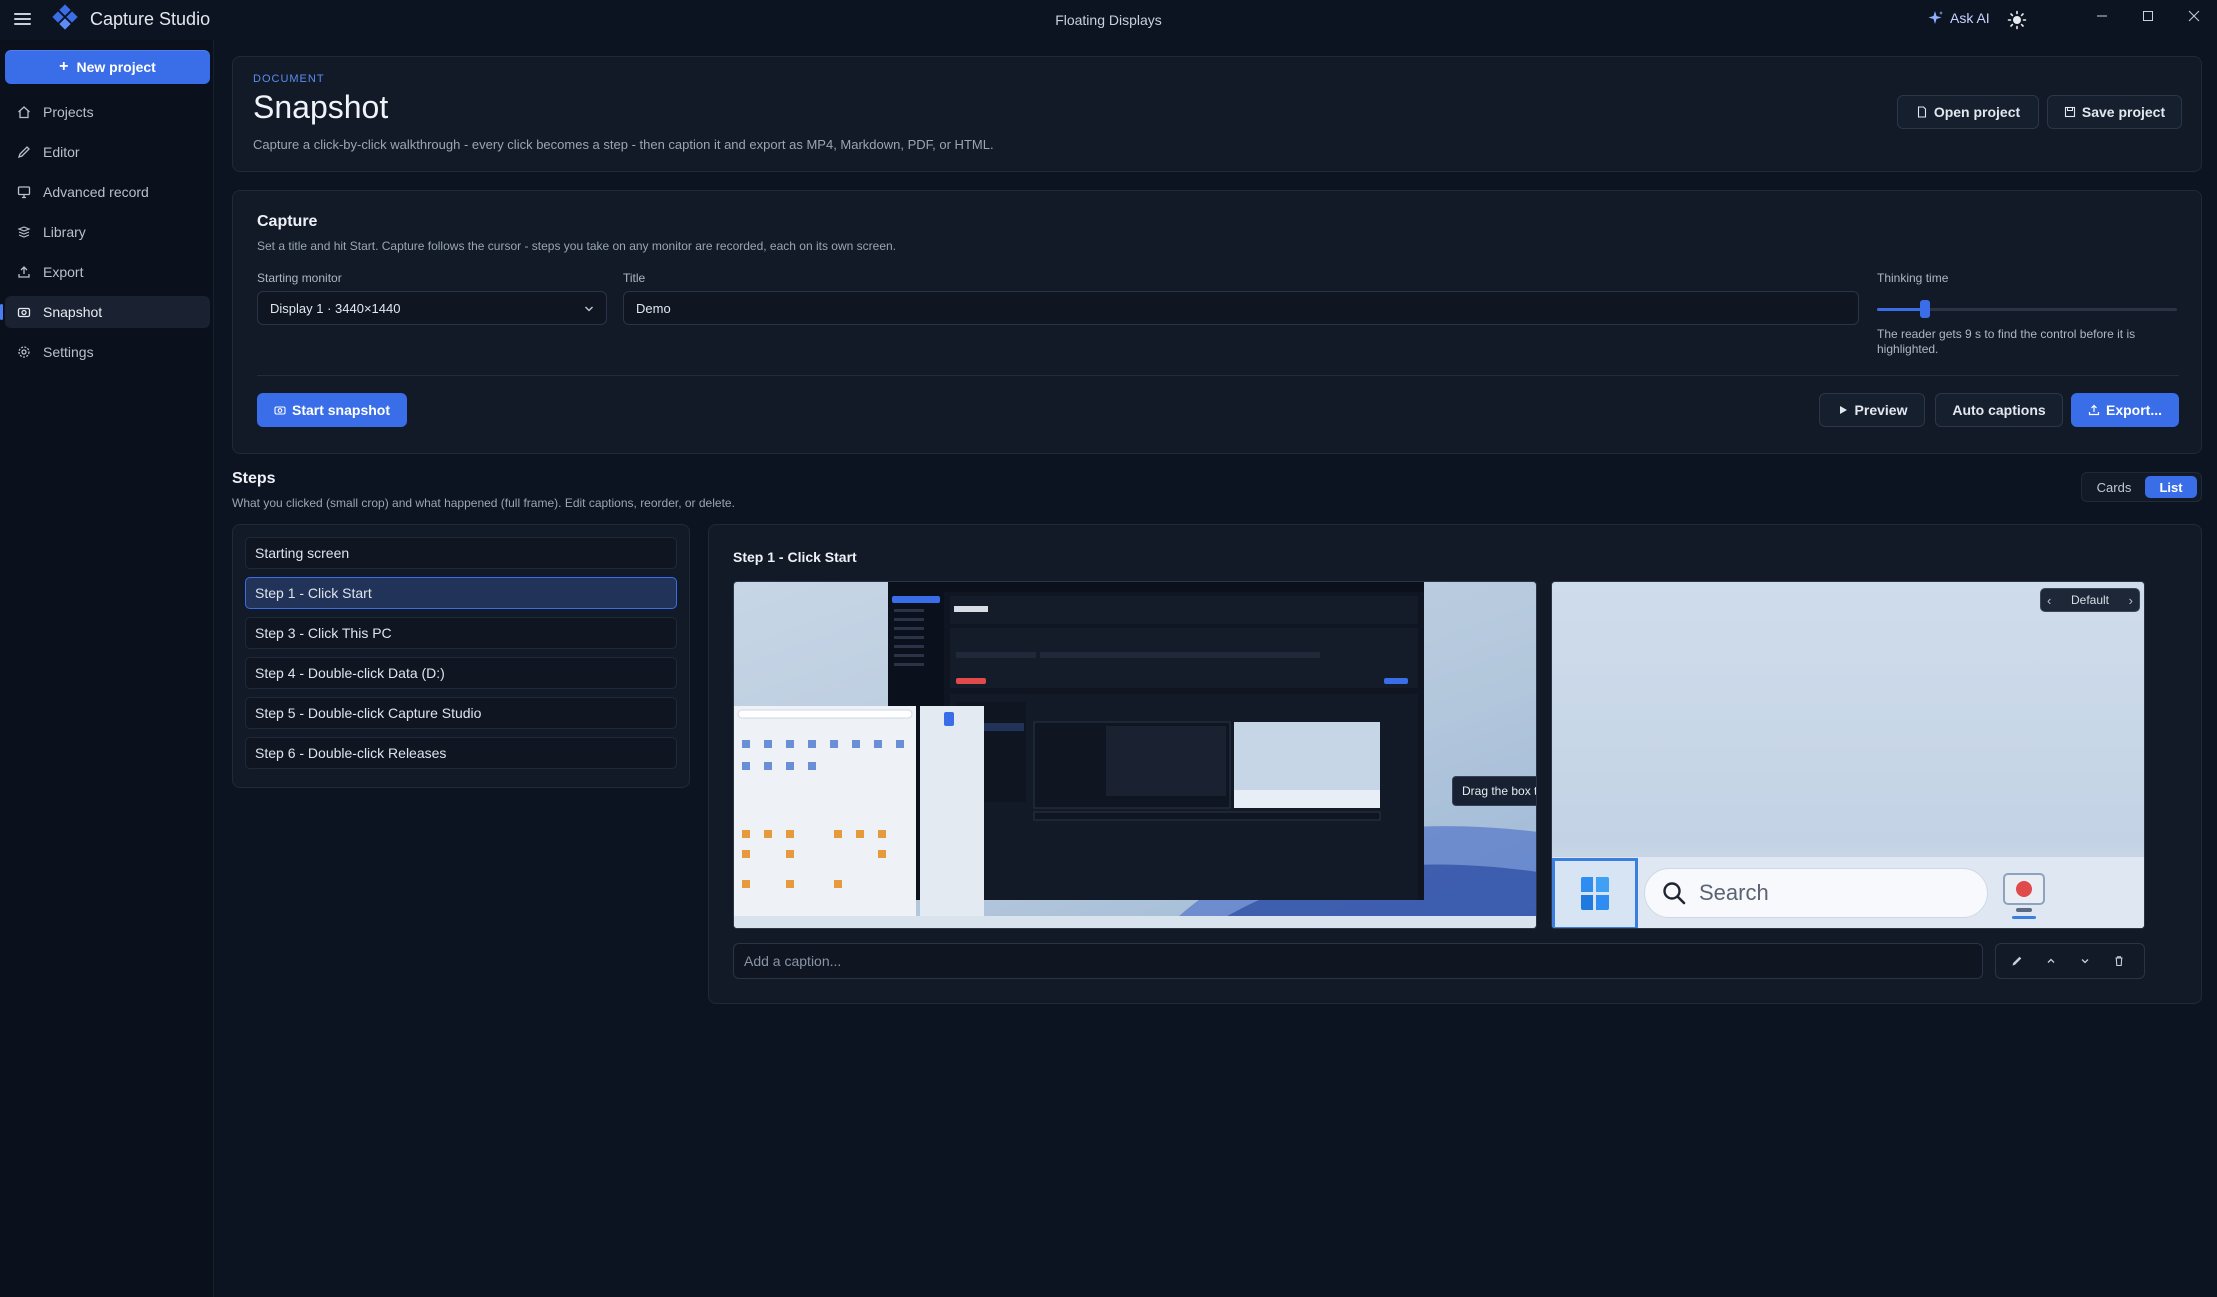 The height and width of the screenshot is (1297, 2217). I want to click on title-label: Title, so click(634, 278).